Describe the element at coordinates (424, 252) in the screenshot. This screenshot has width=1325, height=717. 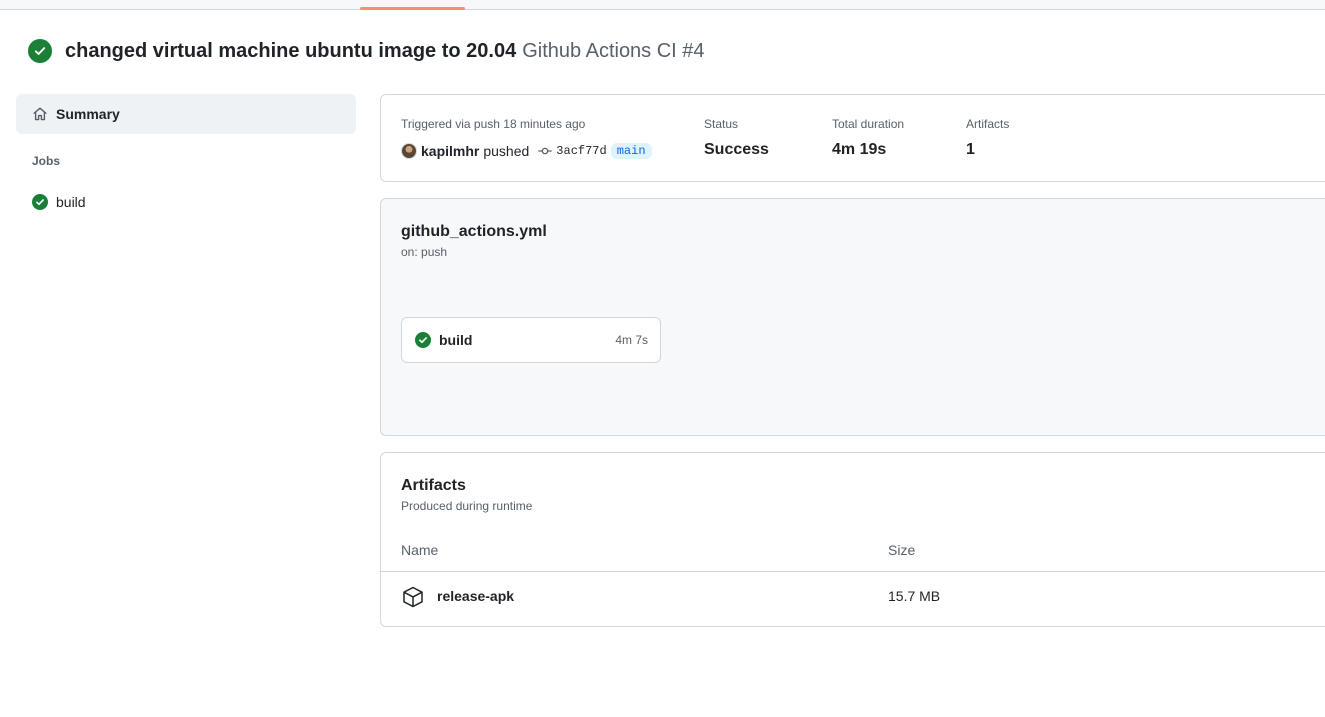
I see `workflow-trigger: on: push` at that location.